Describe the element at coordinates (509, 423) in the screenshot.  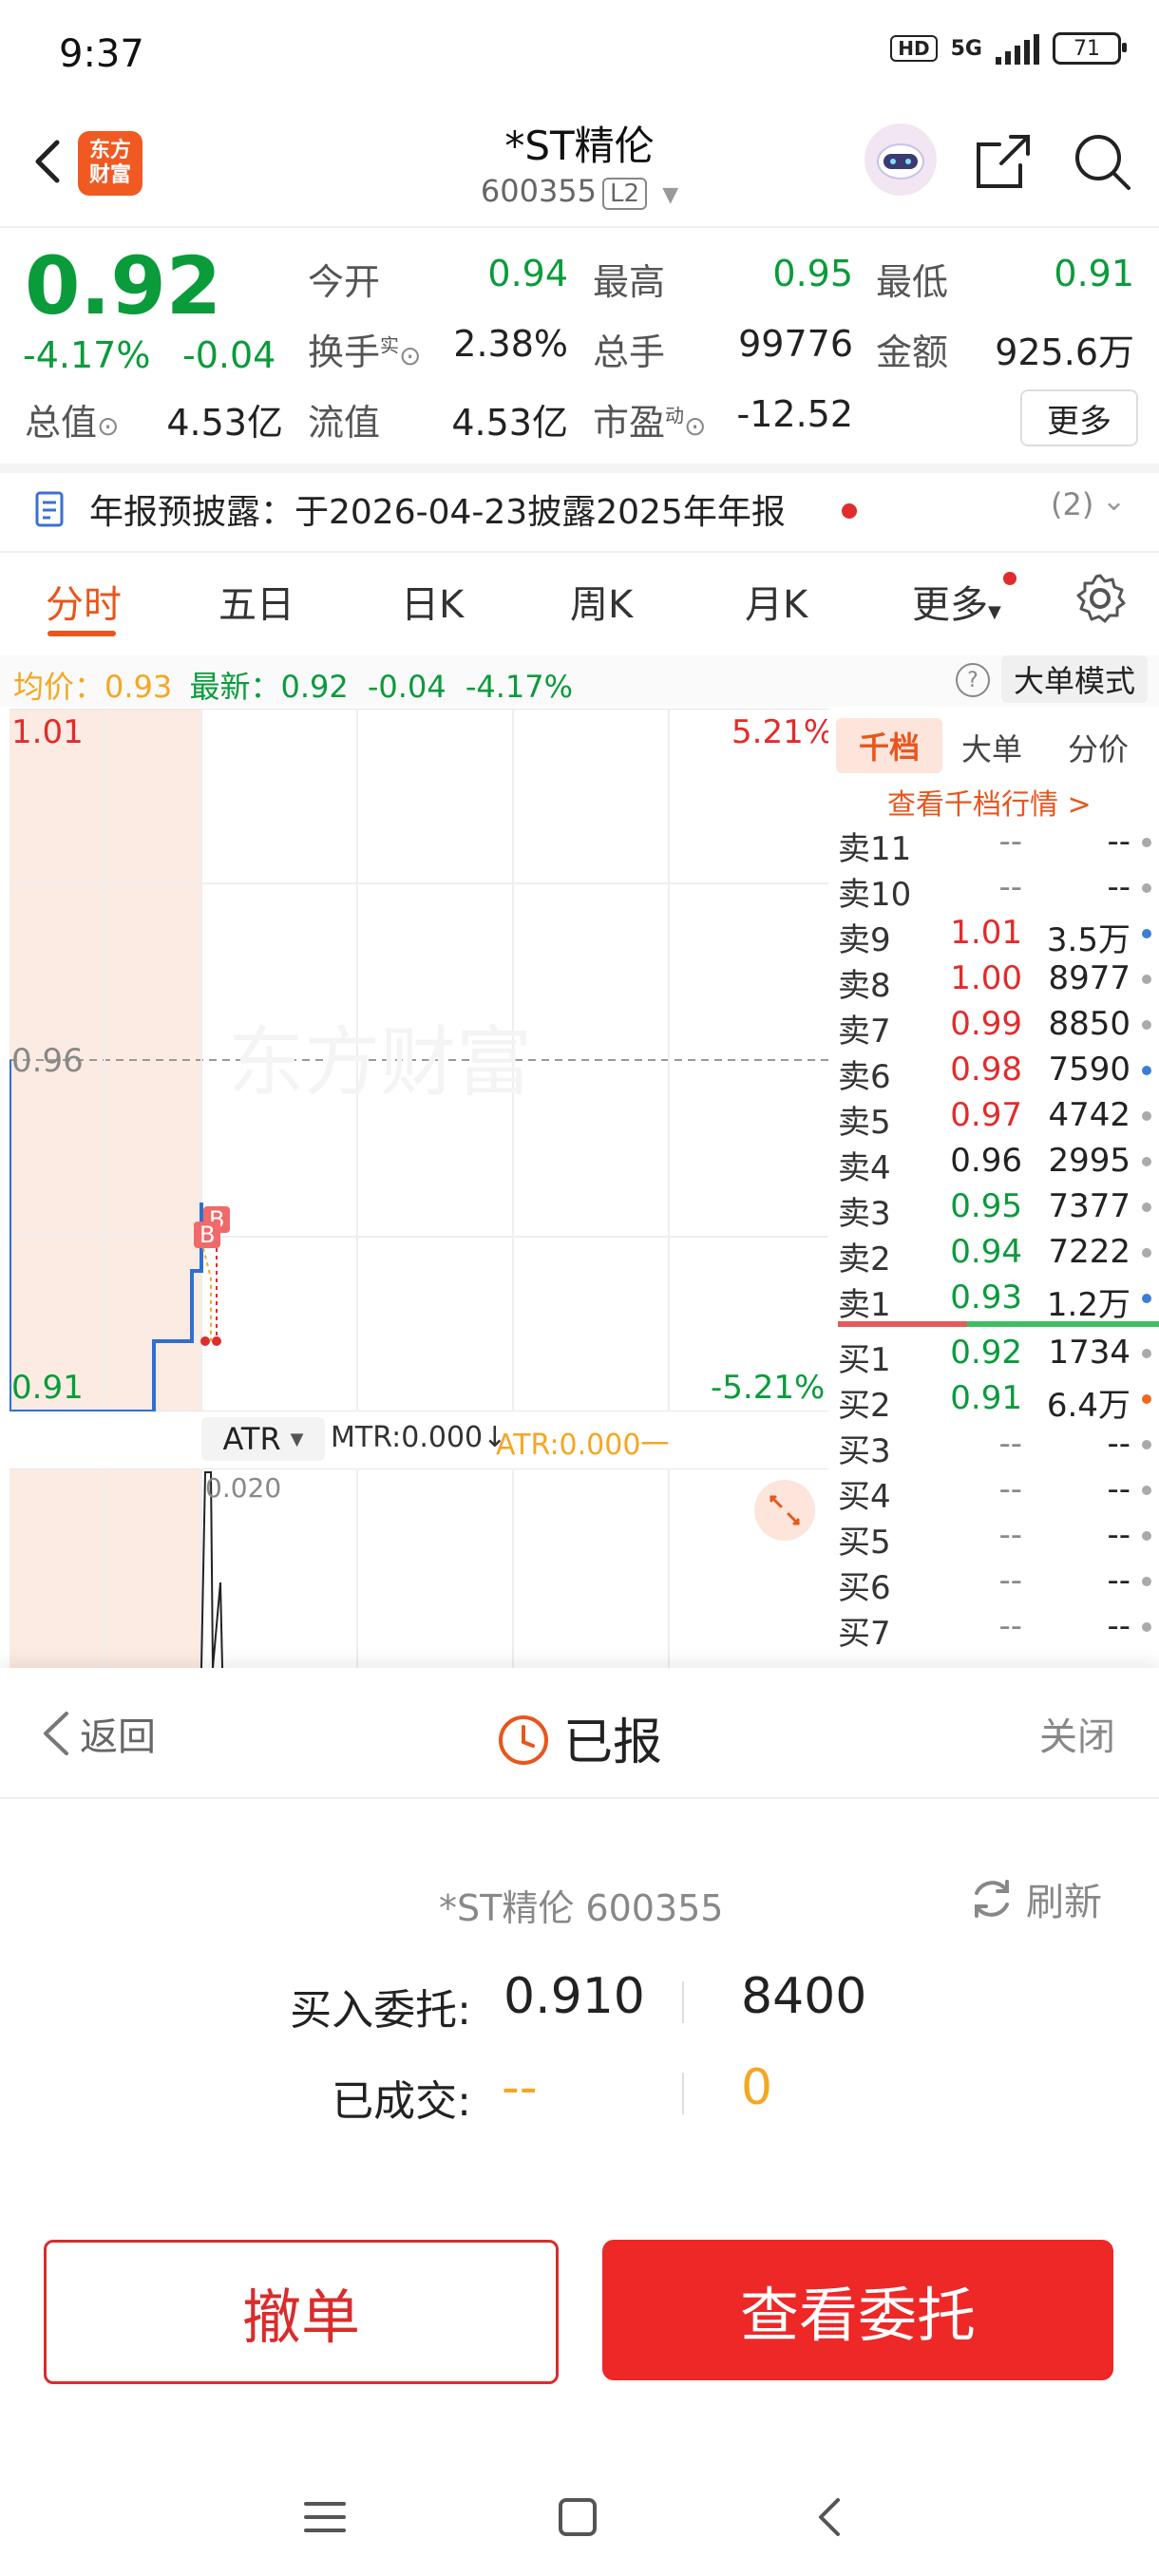
I see `float-value: 4.53亿` at that location.